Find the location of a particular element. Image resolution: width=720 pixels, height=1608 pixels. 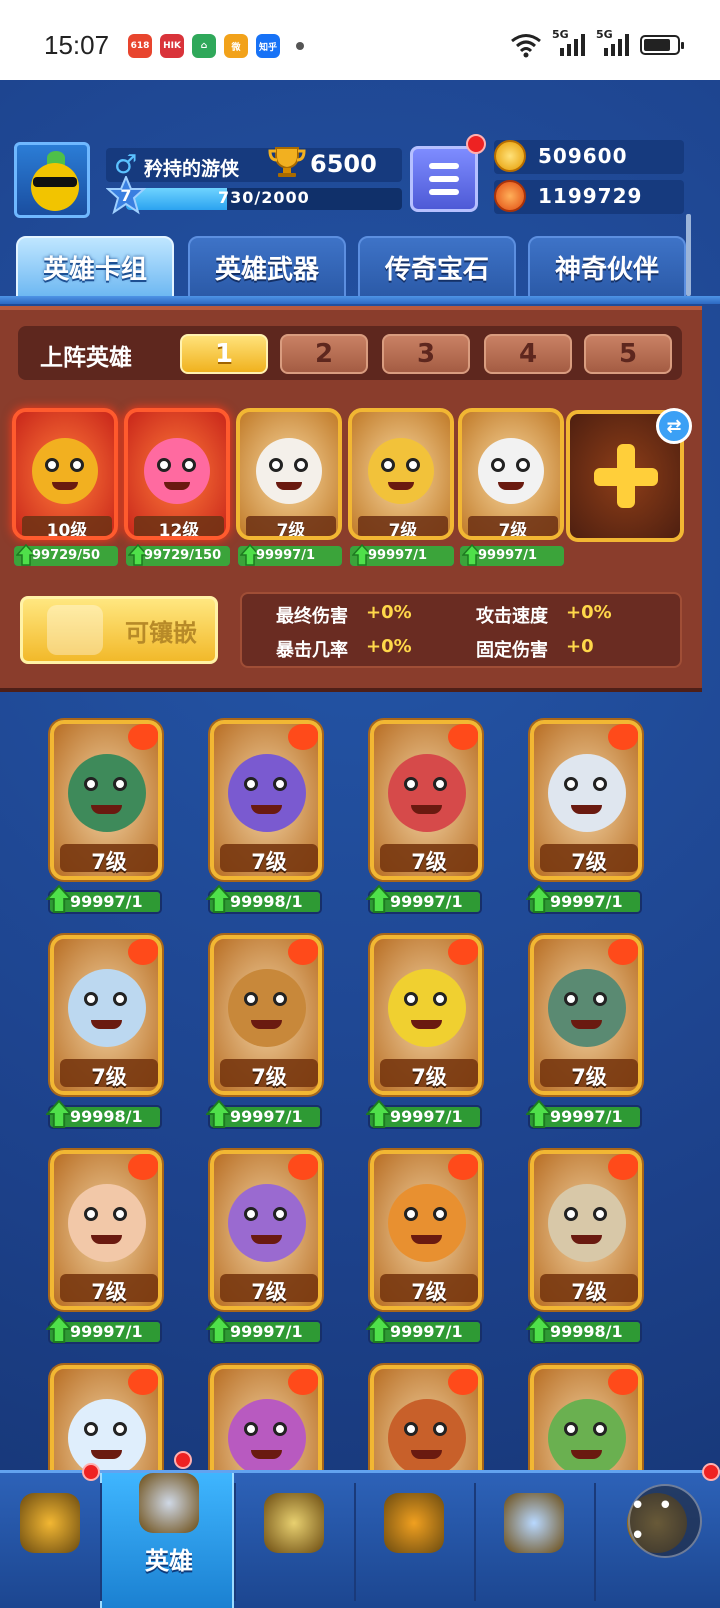

notification-icons: 618 HIK ⌂ 微知乎 is located at coordinates (216, 46).